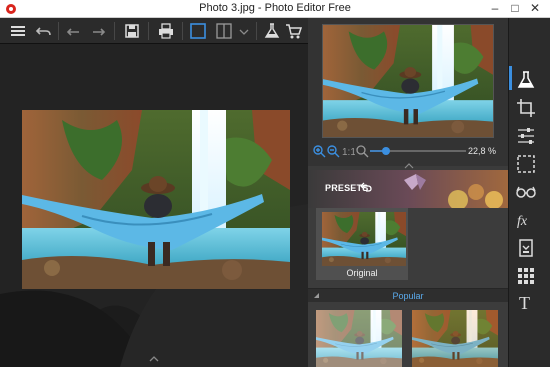 The width and height of the screenshot is (550, 367). Describe the element at coordinates (408, 189) in the screenshot. I see `presets-header: PRESETS` at that location.